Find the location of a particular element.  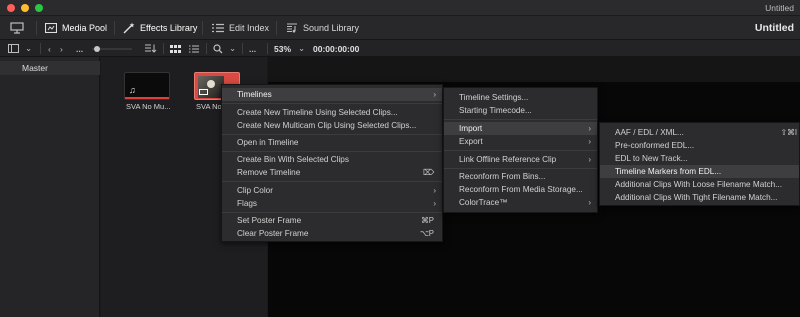

list-icon is located at coordinates (194, 49).